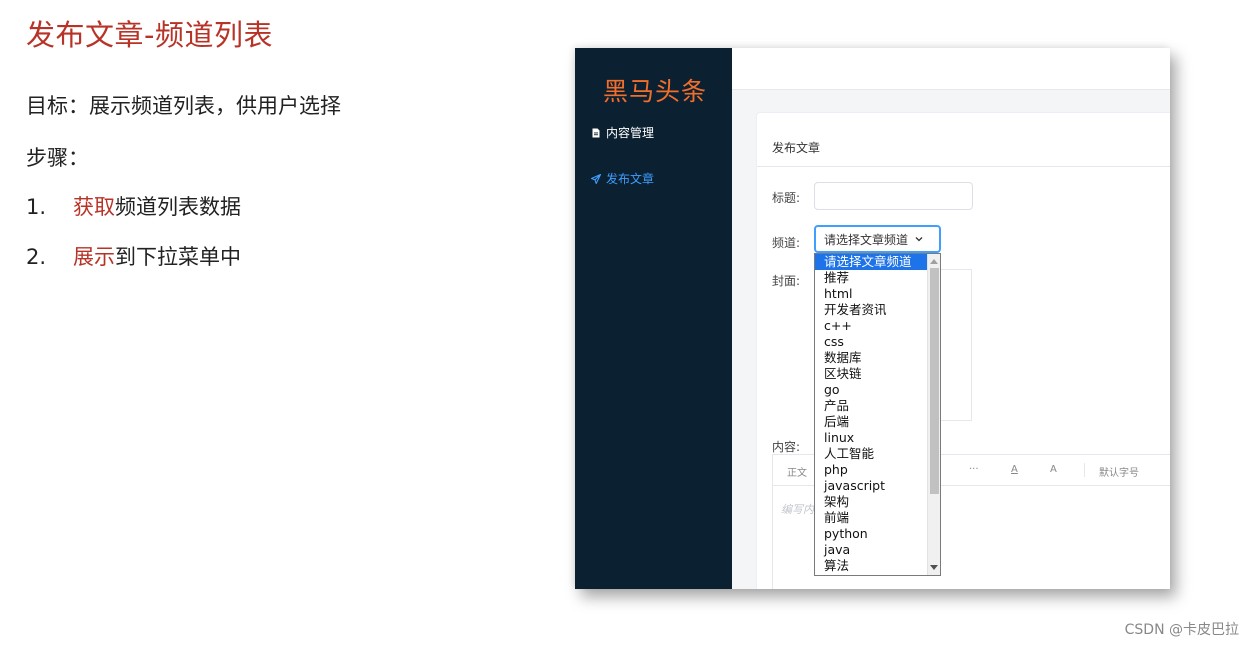  I want to click on dropdown-option: 请选择文章频道, so click(871, 262).